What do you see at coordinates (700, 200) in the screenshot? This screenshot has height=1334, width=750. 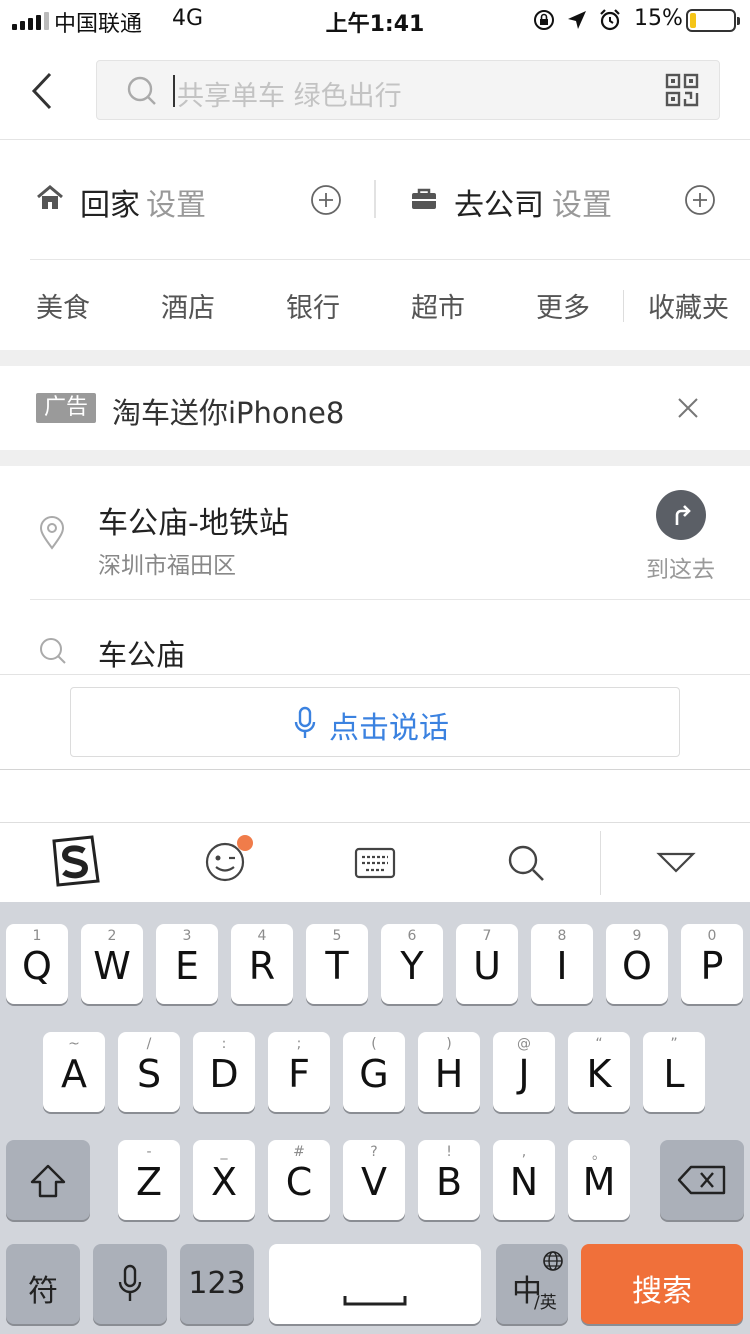 I see `add-company-icon` at bounding box center [700, 200].